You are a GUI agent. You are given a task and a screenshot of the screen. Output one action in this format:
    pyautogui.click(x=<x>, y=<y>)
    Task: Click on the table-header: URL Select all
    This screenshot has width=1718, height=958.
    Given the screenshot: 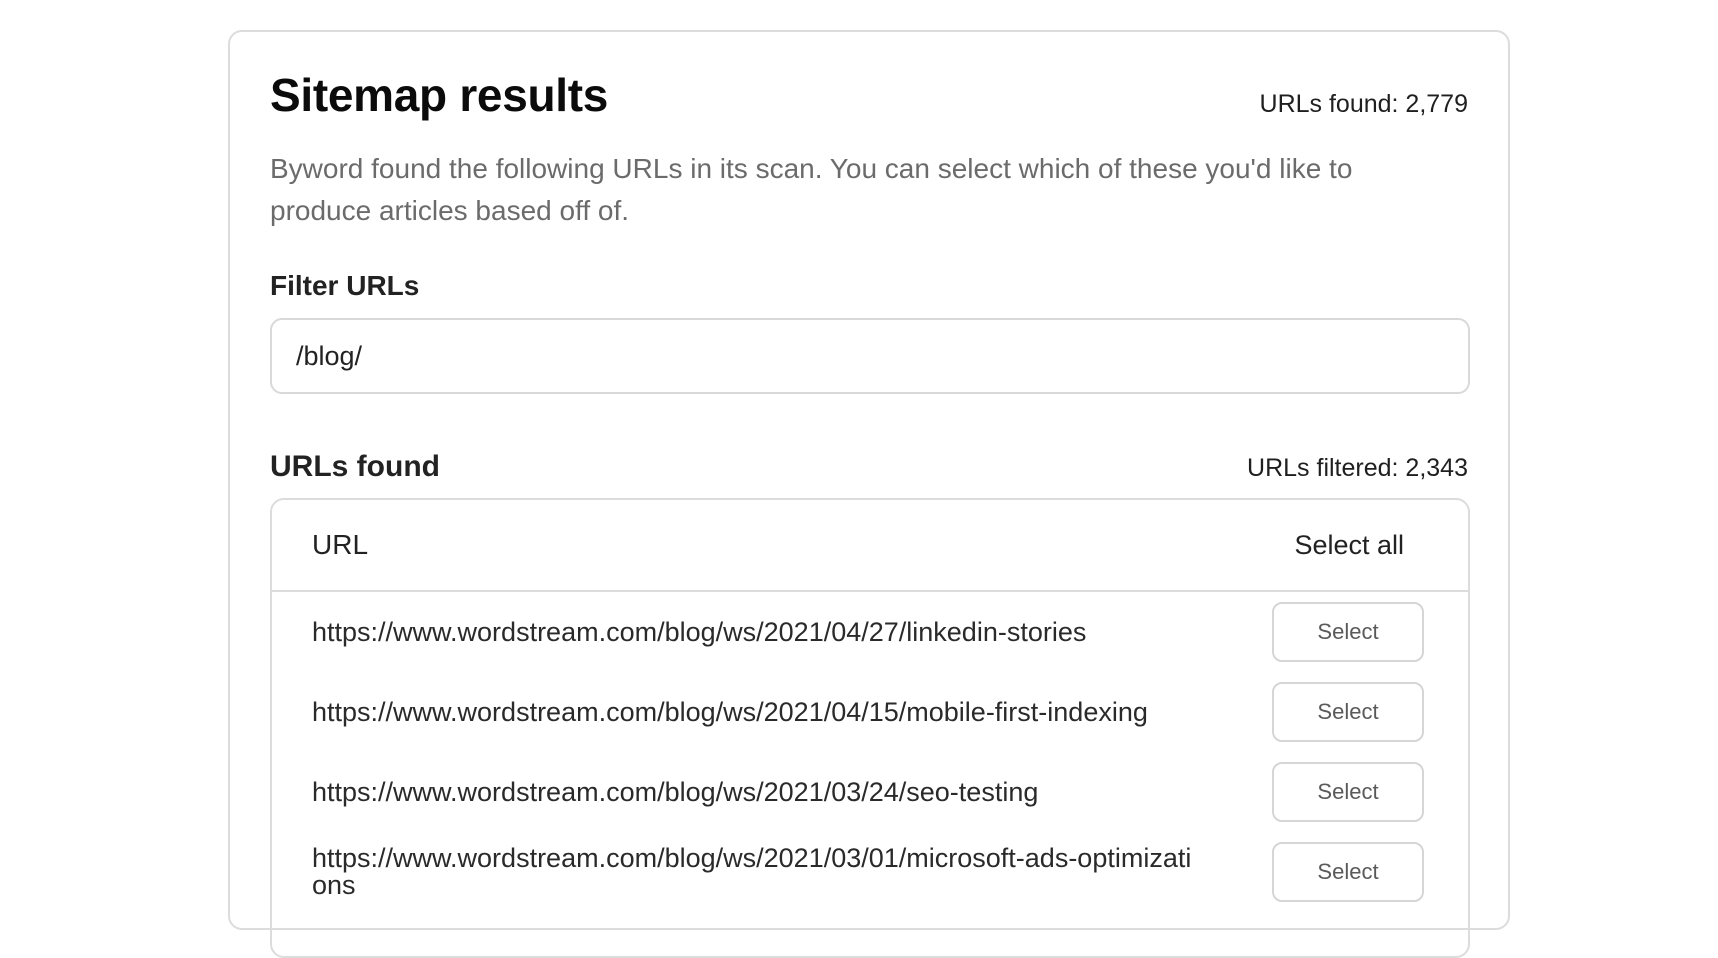 What is the action you would take?
    pyautogui.click(x=870, y=546)
    